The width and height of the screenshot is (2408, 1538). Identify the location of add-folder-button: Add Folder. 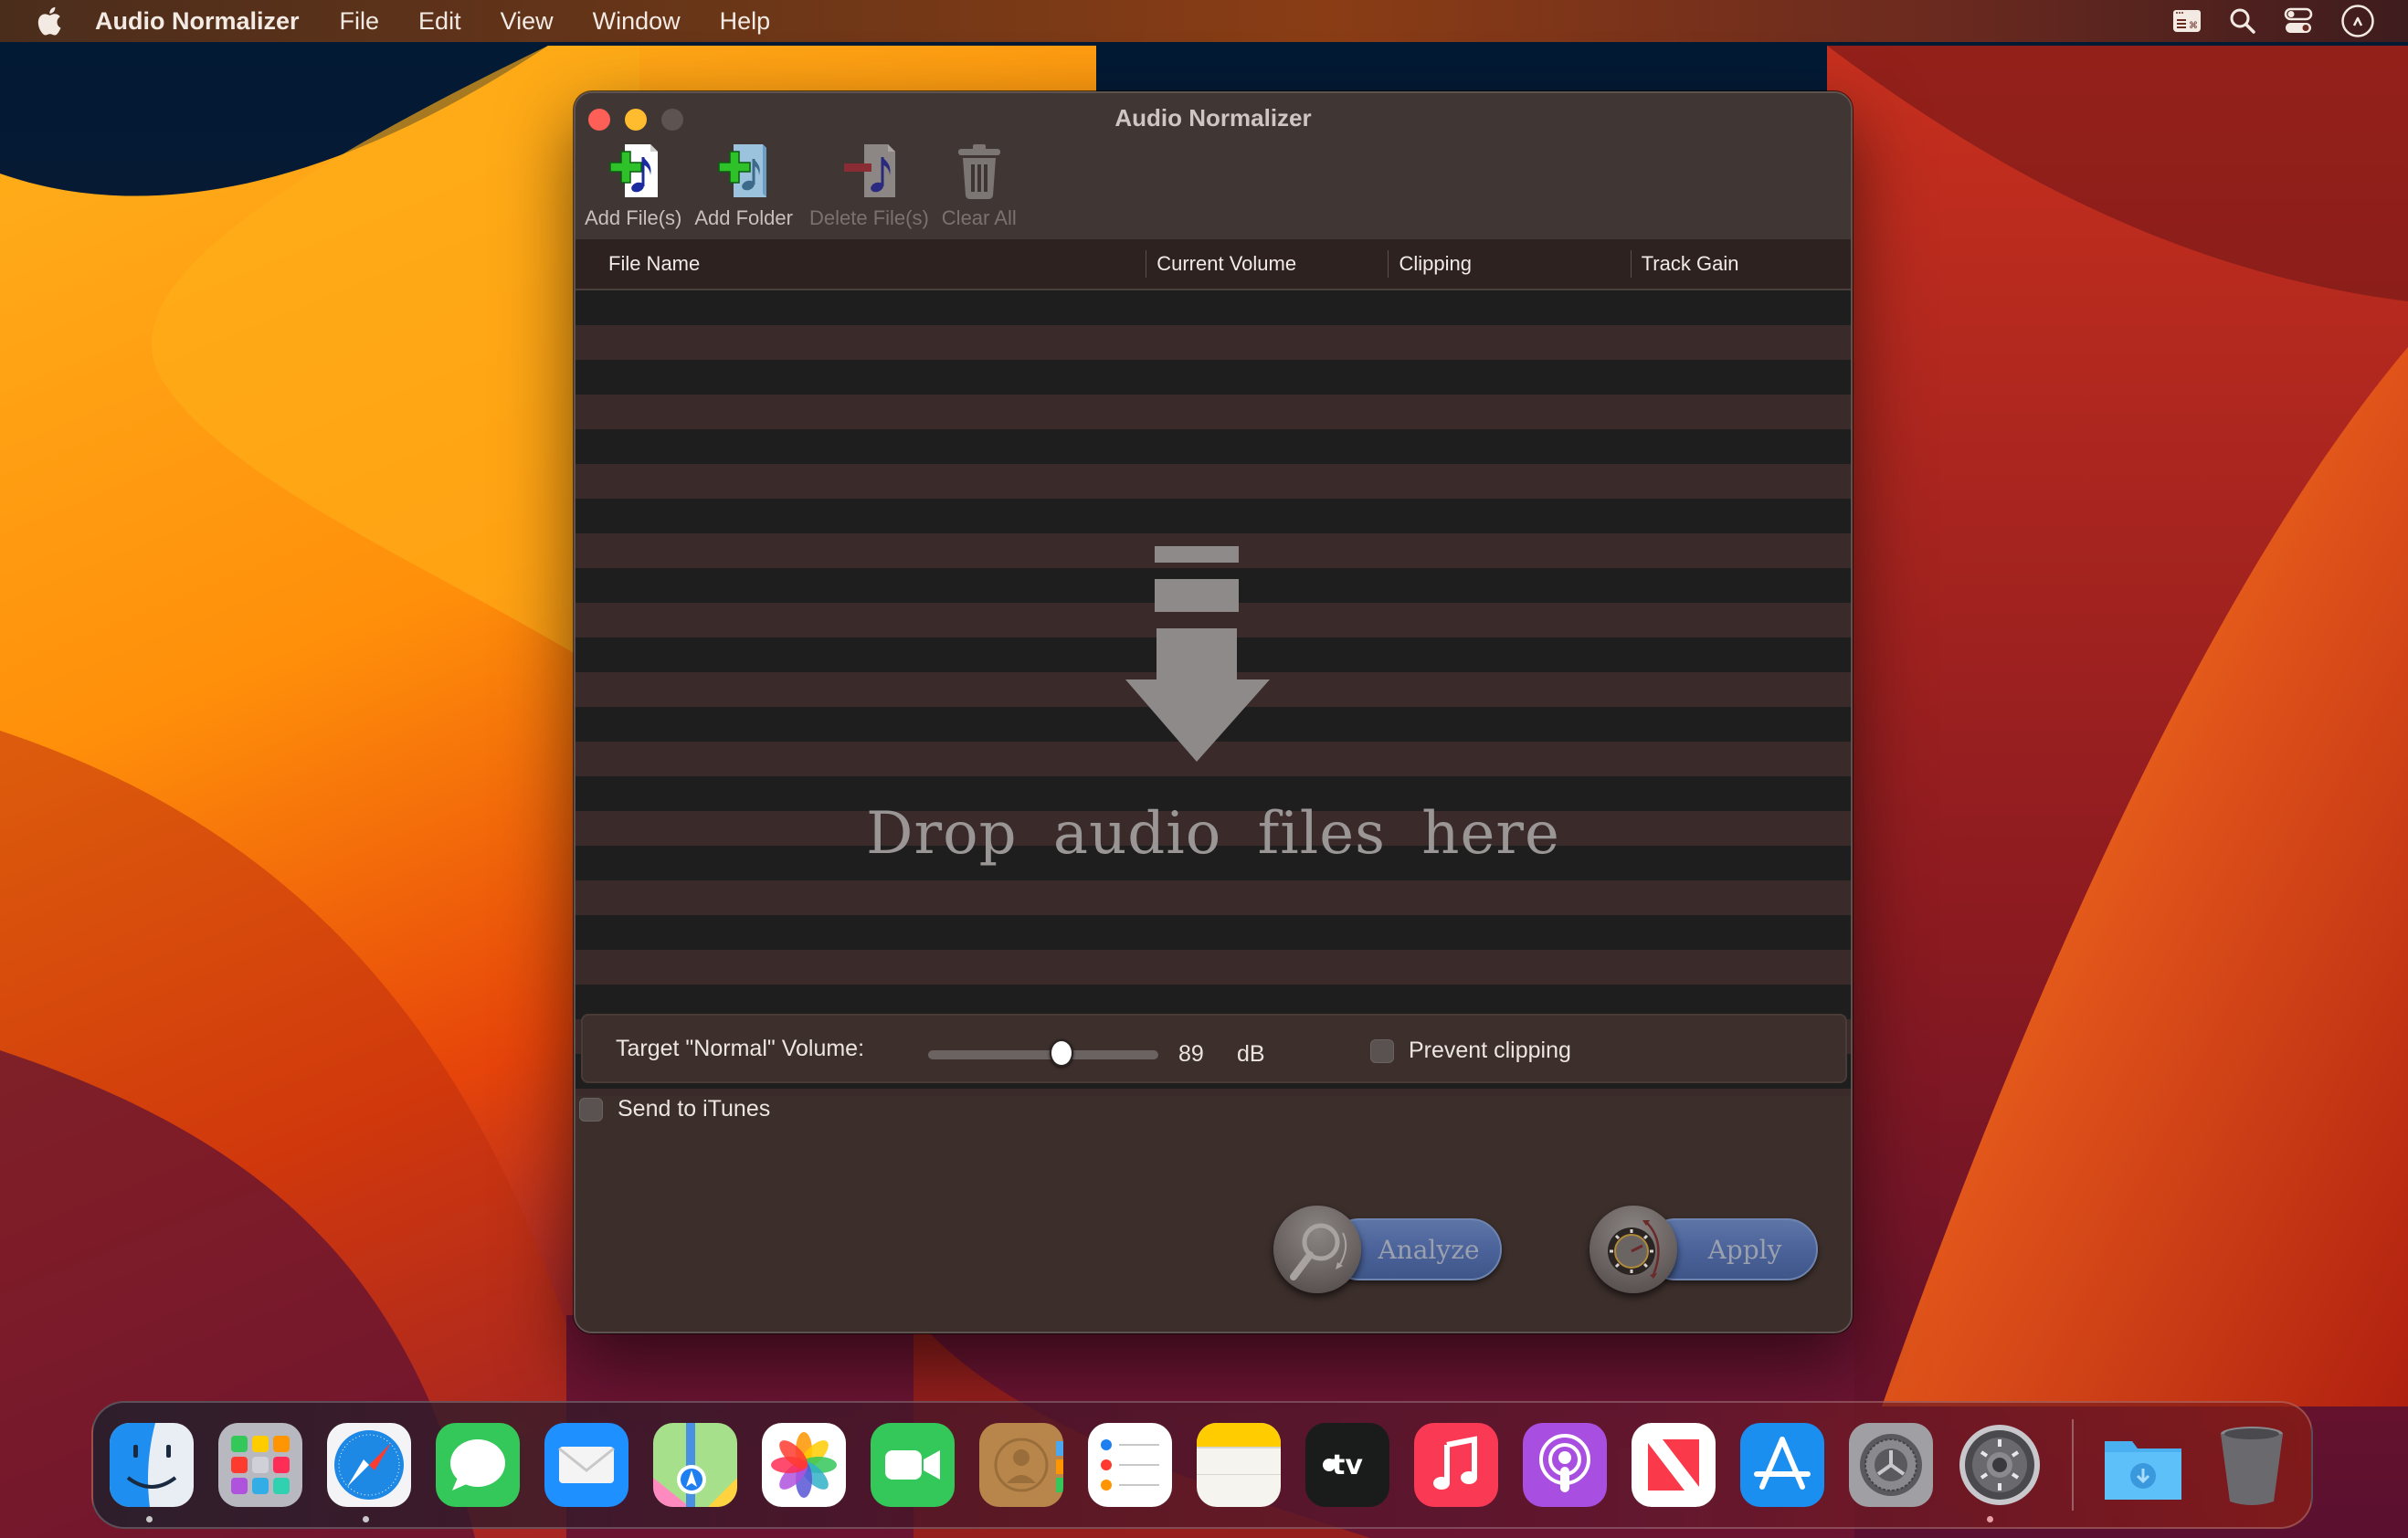
(743, 185).